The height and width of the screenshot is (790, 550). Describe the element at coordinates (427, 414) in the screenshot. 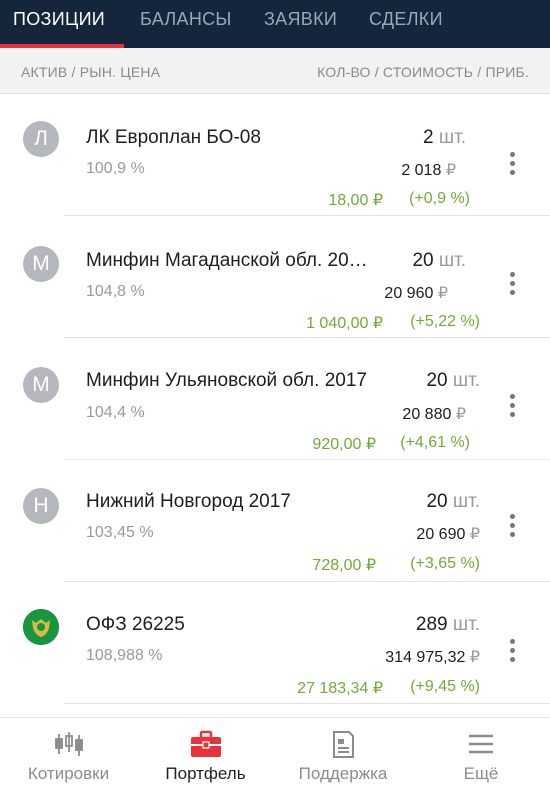

I see `value-amount: 20 880` at that location.